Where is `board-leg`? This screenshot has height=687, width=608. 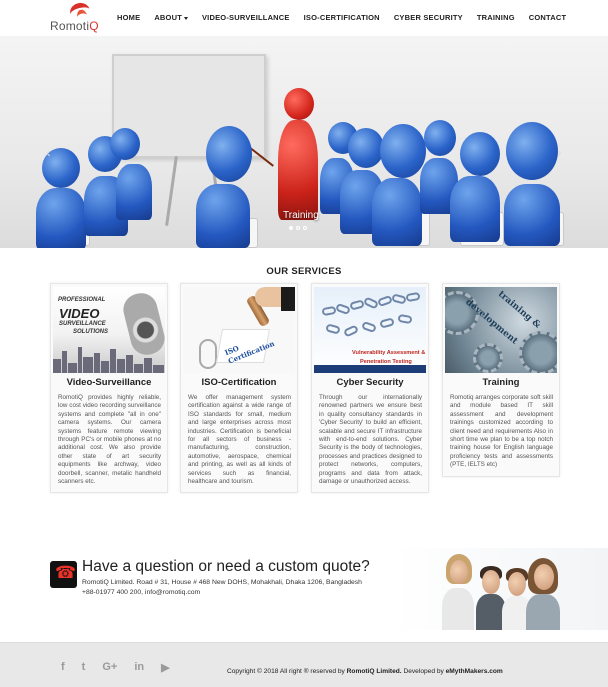 board-leg is located at coordinates (171, 191).